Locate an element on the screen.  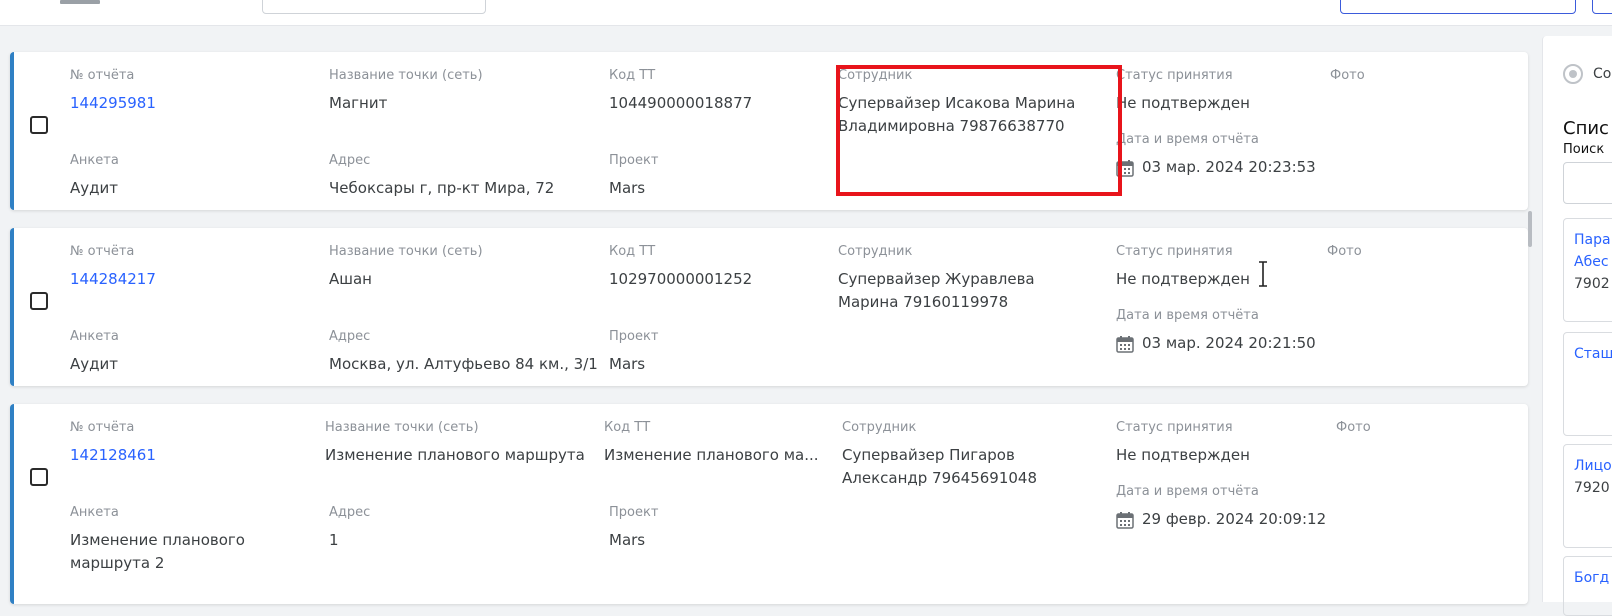
toolbar-action-button is located at coordinates (1458, 7).